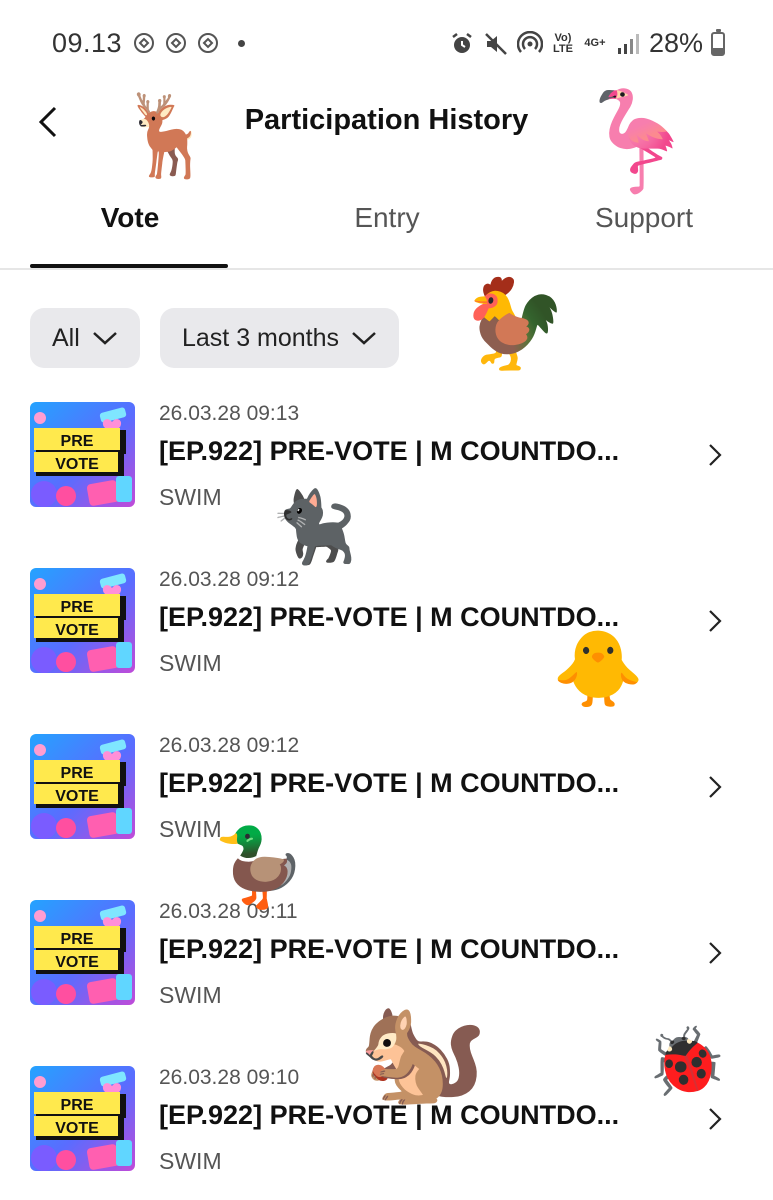 This screenshot has height=1200, width=773. What do you see at coordinates (595, 43) in the screenshot?
I see `network-4g-indicator: 4G+` at bounding box center [595, 43].